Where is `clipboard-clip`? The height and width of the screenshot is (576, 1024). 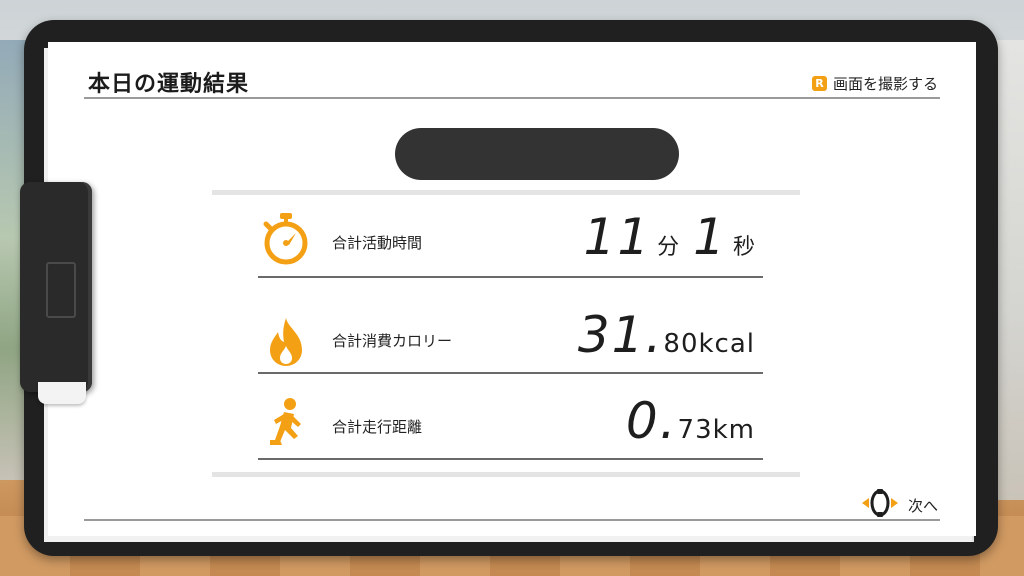 clipboard-clip is located at coordinates (56, 287).